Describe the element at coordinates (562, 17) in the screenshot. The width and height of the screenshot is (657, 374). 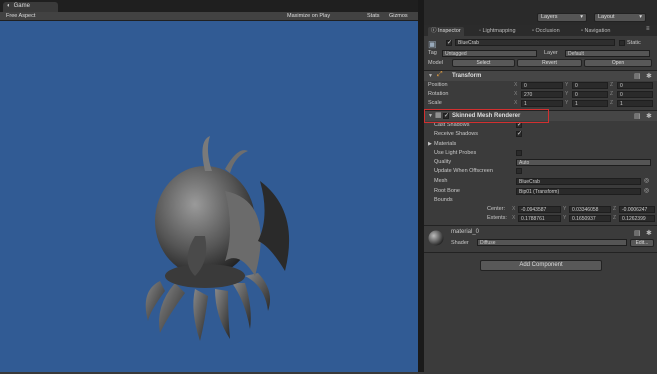
I see `layers-dropdown: Layers ▾` at that location.